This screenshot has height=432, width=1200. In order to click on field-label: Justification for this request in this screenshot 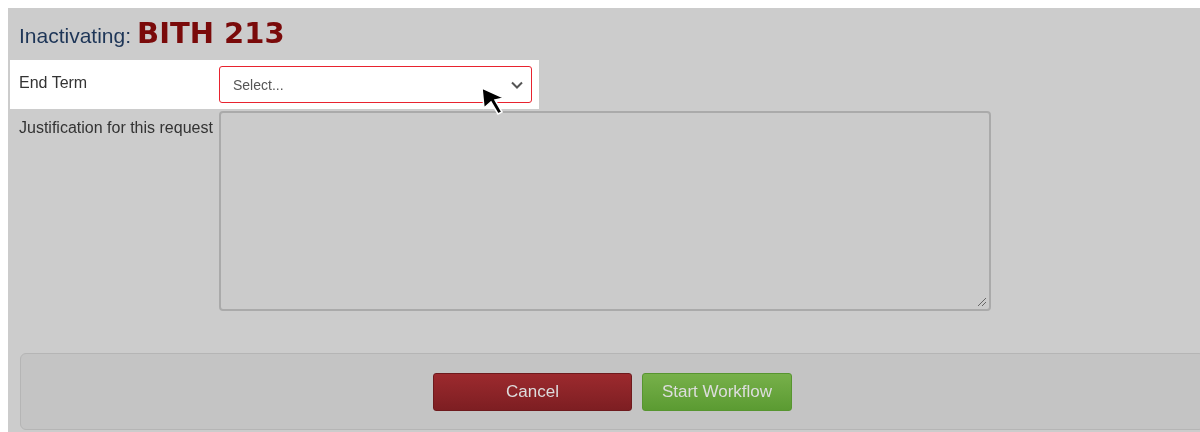, I will do `click(116, 128)`.